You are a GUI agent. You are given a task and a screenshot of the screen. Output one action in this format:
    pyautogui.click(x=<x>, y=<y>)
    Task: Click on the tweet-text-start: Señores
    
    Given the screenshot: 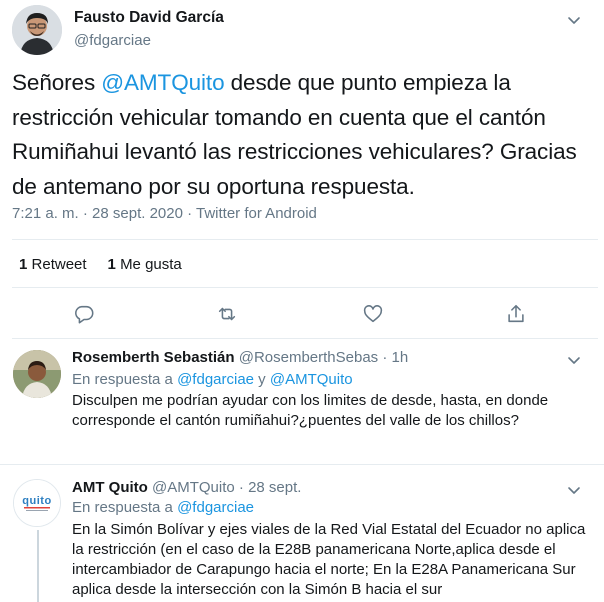 What is the action you would take?
    pyautogui.click(x=57, y=82)
    